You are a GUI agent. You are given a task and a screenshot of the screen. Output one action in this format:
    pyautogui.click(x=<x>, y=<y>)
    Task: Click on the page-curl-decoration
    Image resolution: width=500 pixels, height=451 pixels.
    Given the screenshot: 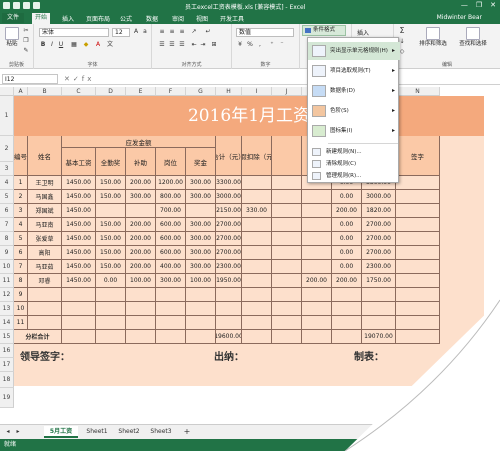 What is the action you would take?
    pyautogui.click(x=422, y=375)
    